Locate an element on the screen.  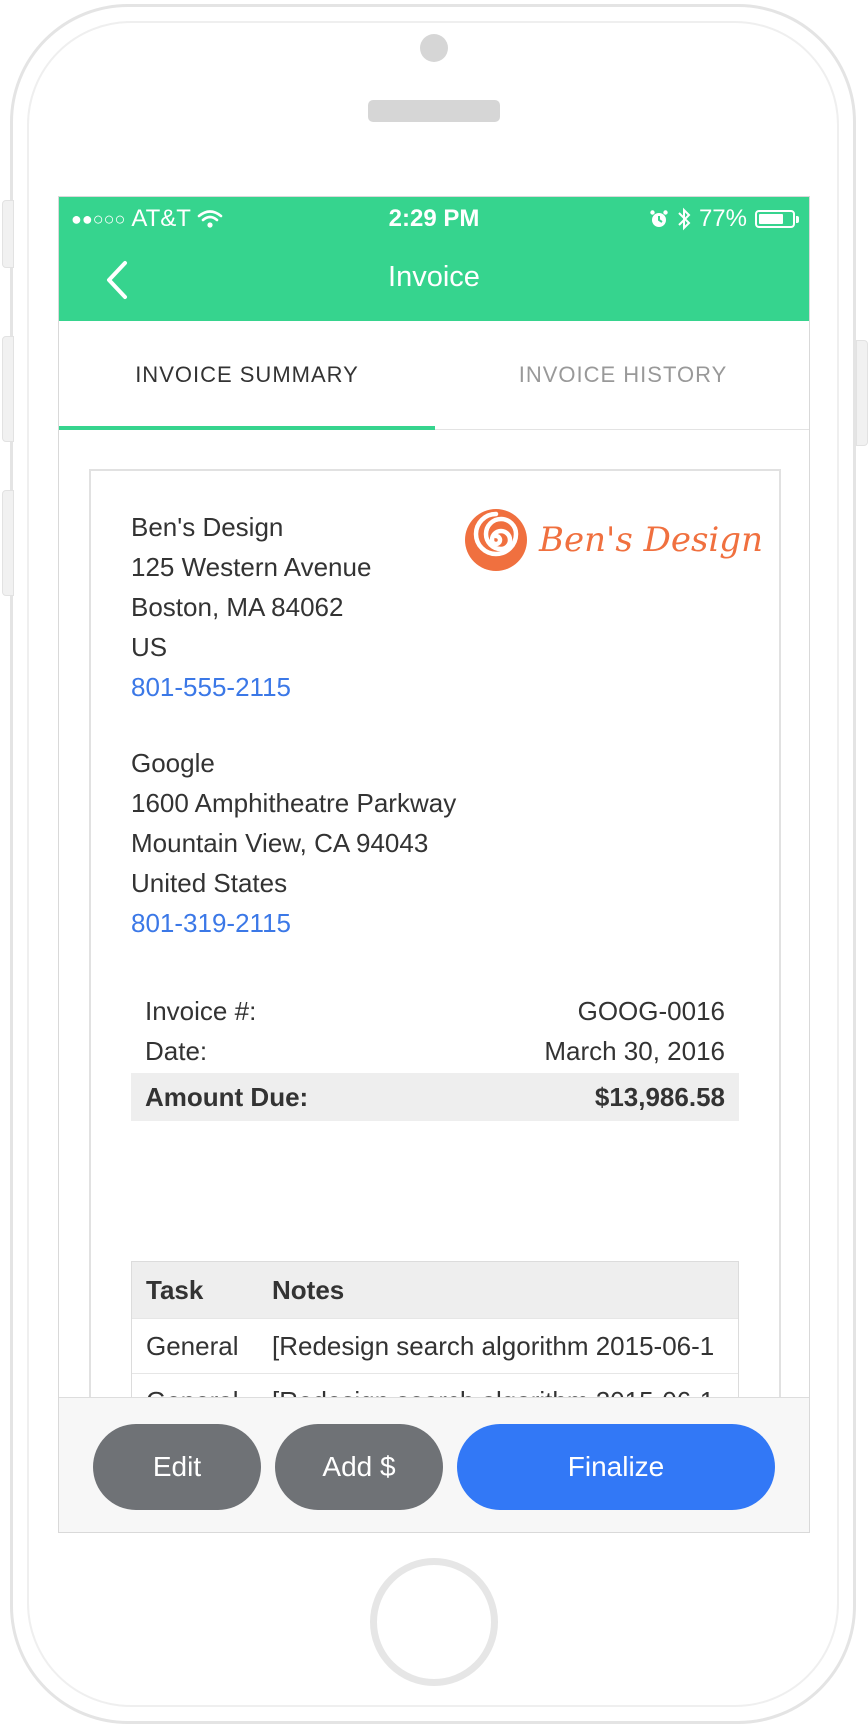
column-header-task: Task is located at coordinates (175, 1290).